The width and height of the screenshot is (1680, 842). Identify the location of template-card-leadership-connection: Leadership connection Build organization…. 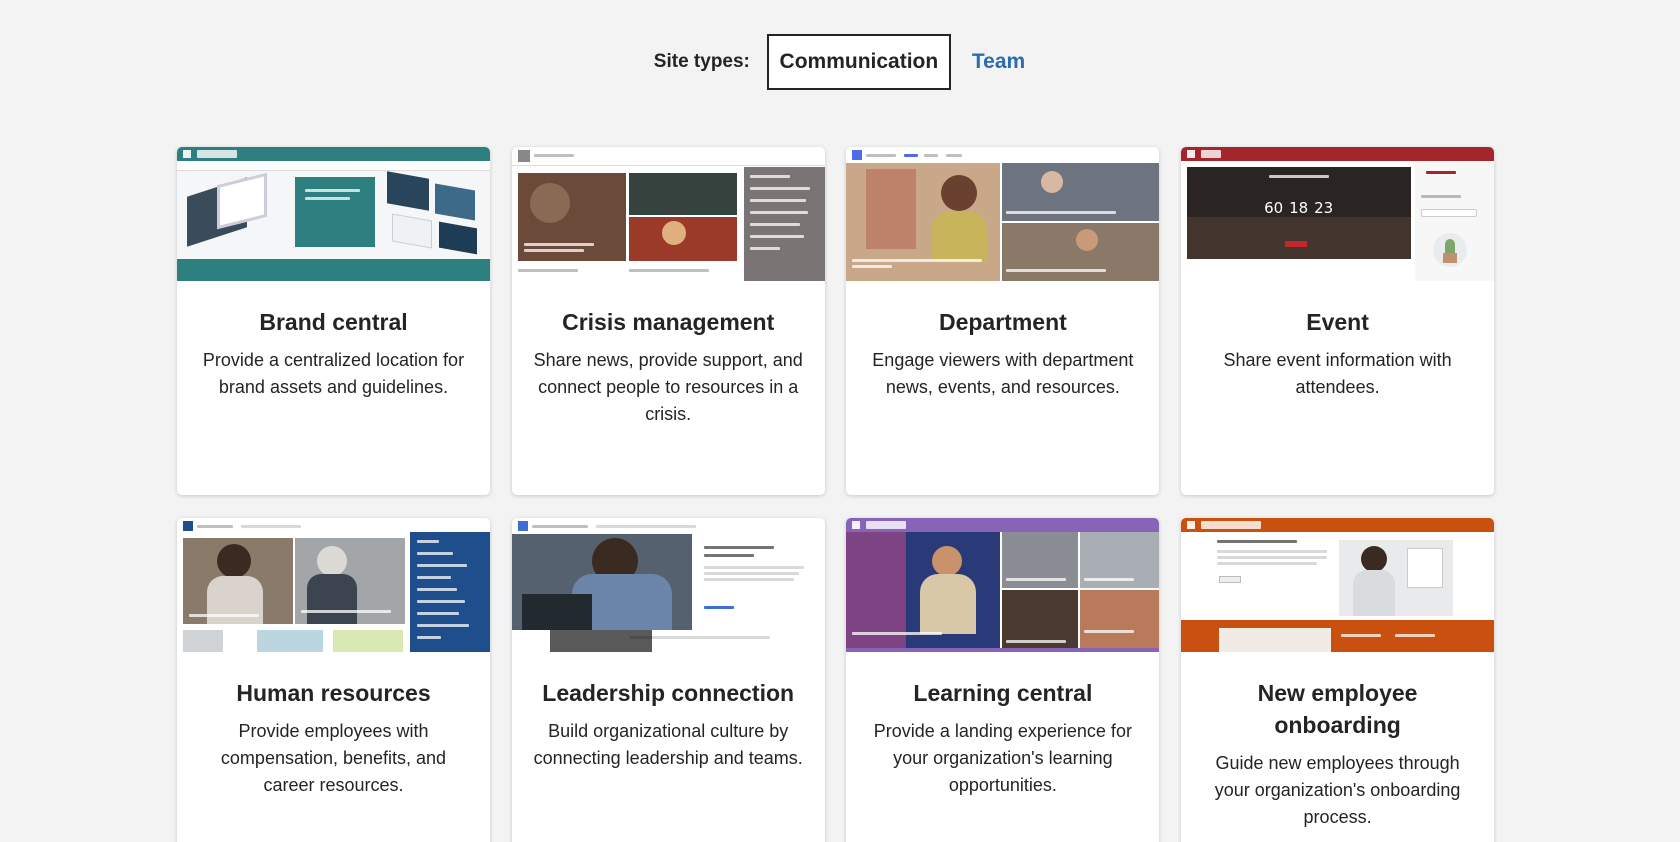
(668, 680).